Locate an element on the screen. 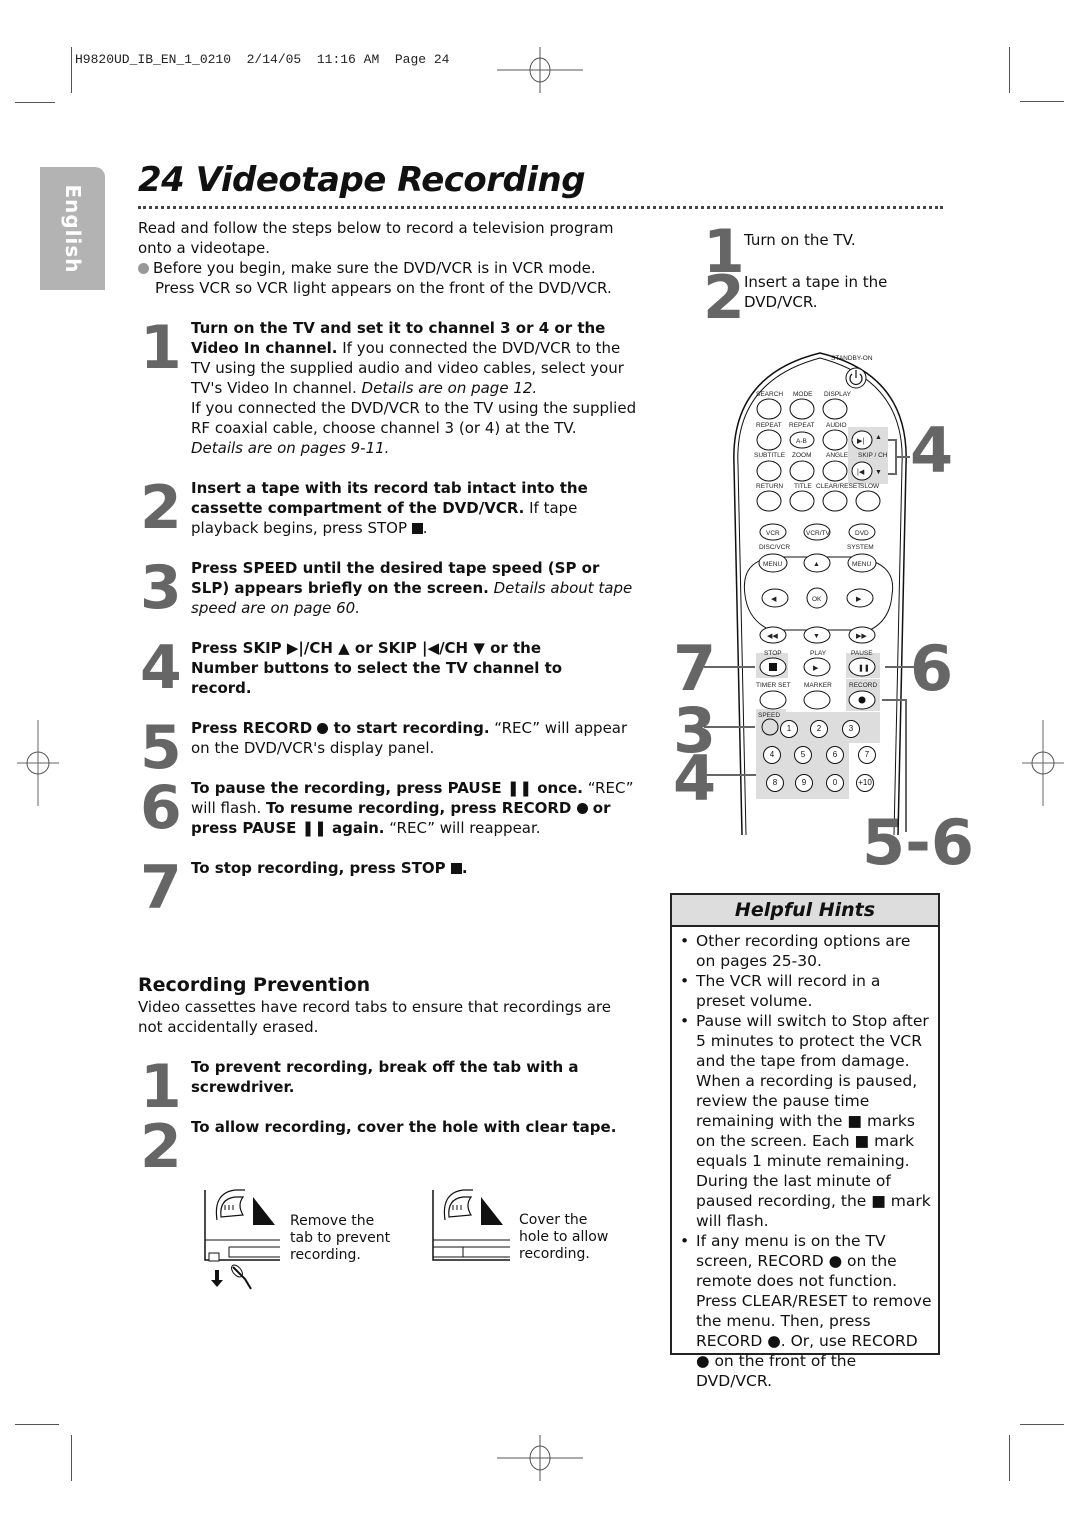 This screenshot has width=1080, height=1528. page-title: 24 Videotape Recording is located at coordinates (362, 180).